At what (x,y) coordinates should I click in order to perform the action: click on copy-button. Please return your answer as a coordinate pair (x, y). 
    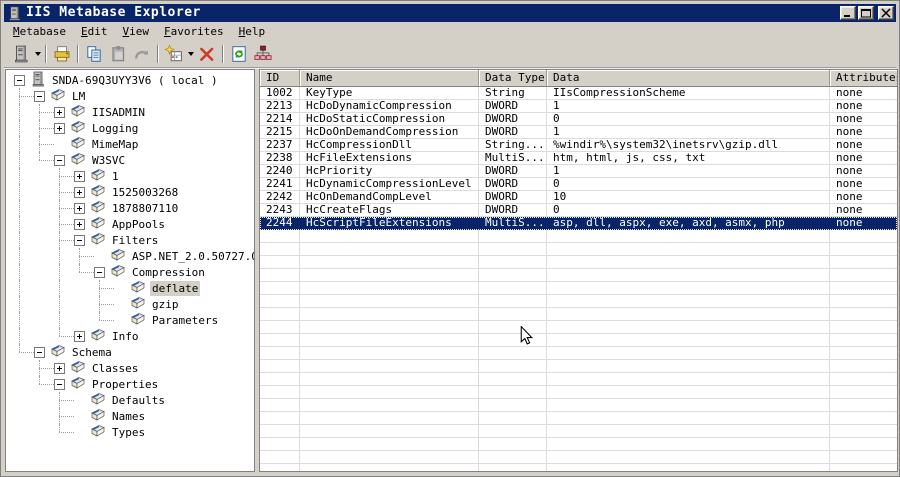
    Looking at the image, I should click on (94, 54).